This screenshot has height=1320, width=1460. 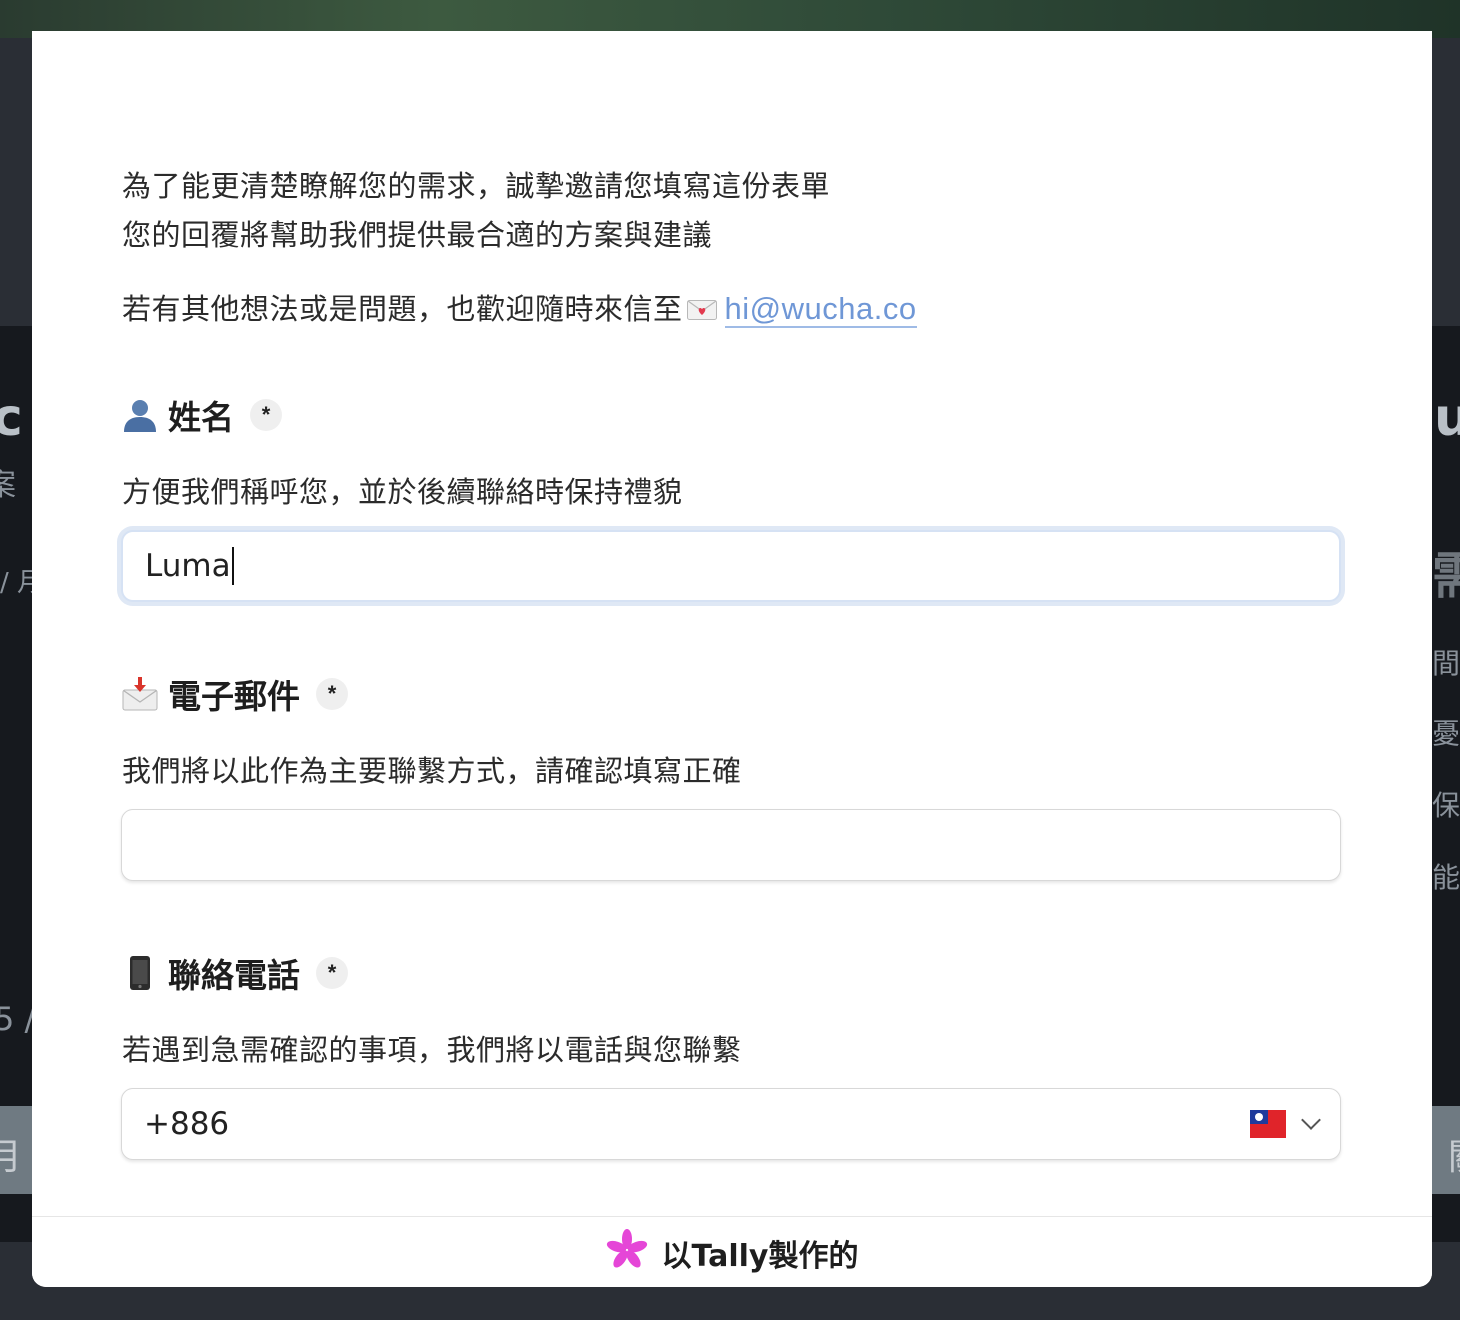 What do you see at coordinates (232, 566) in the screenshot?
I see `text-caret` at bounding box center [232, 566].